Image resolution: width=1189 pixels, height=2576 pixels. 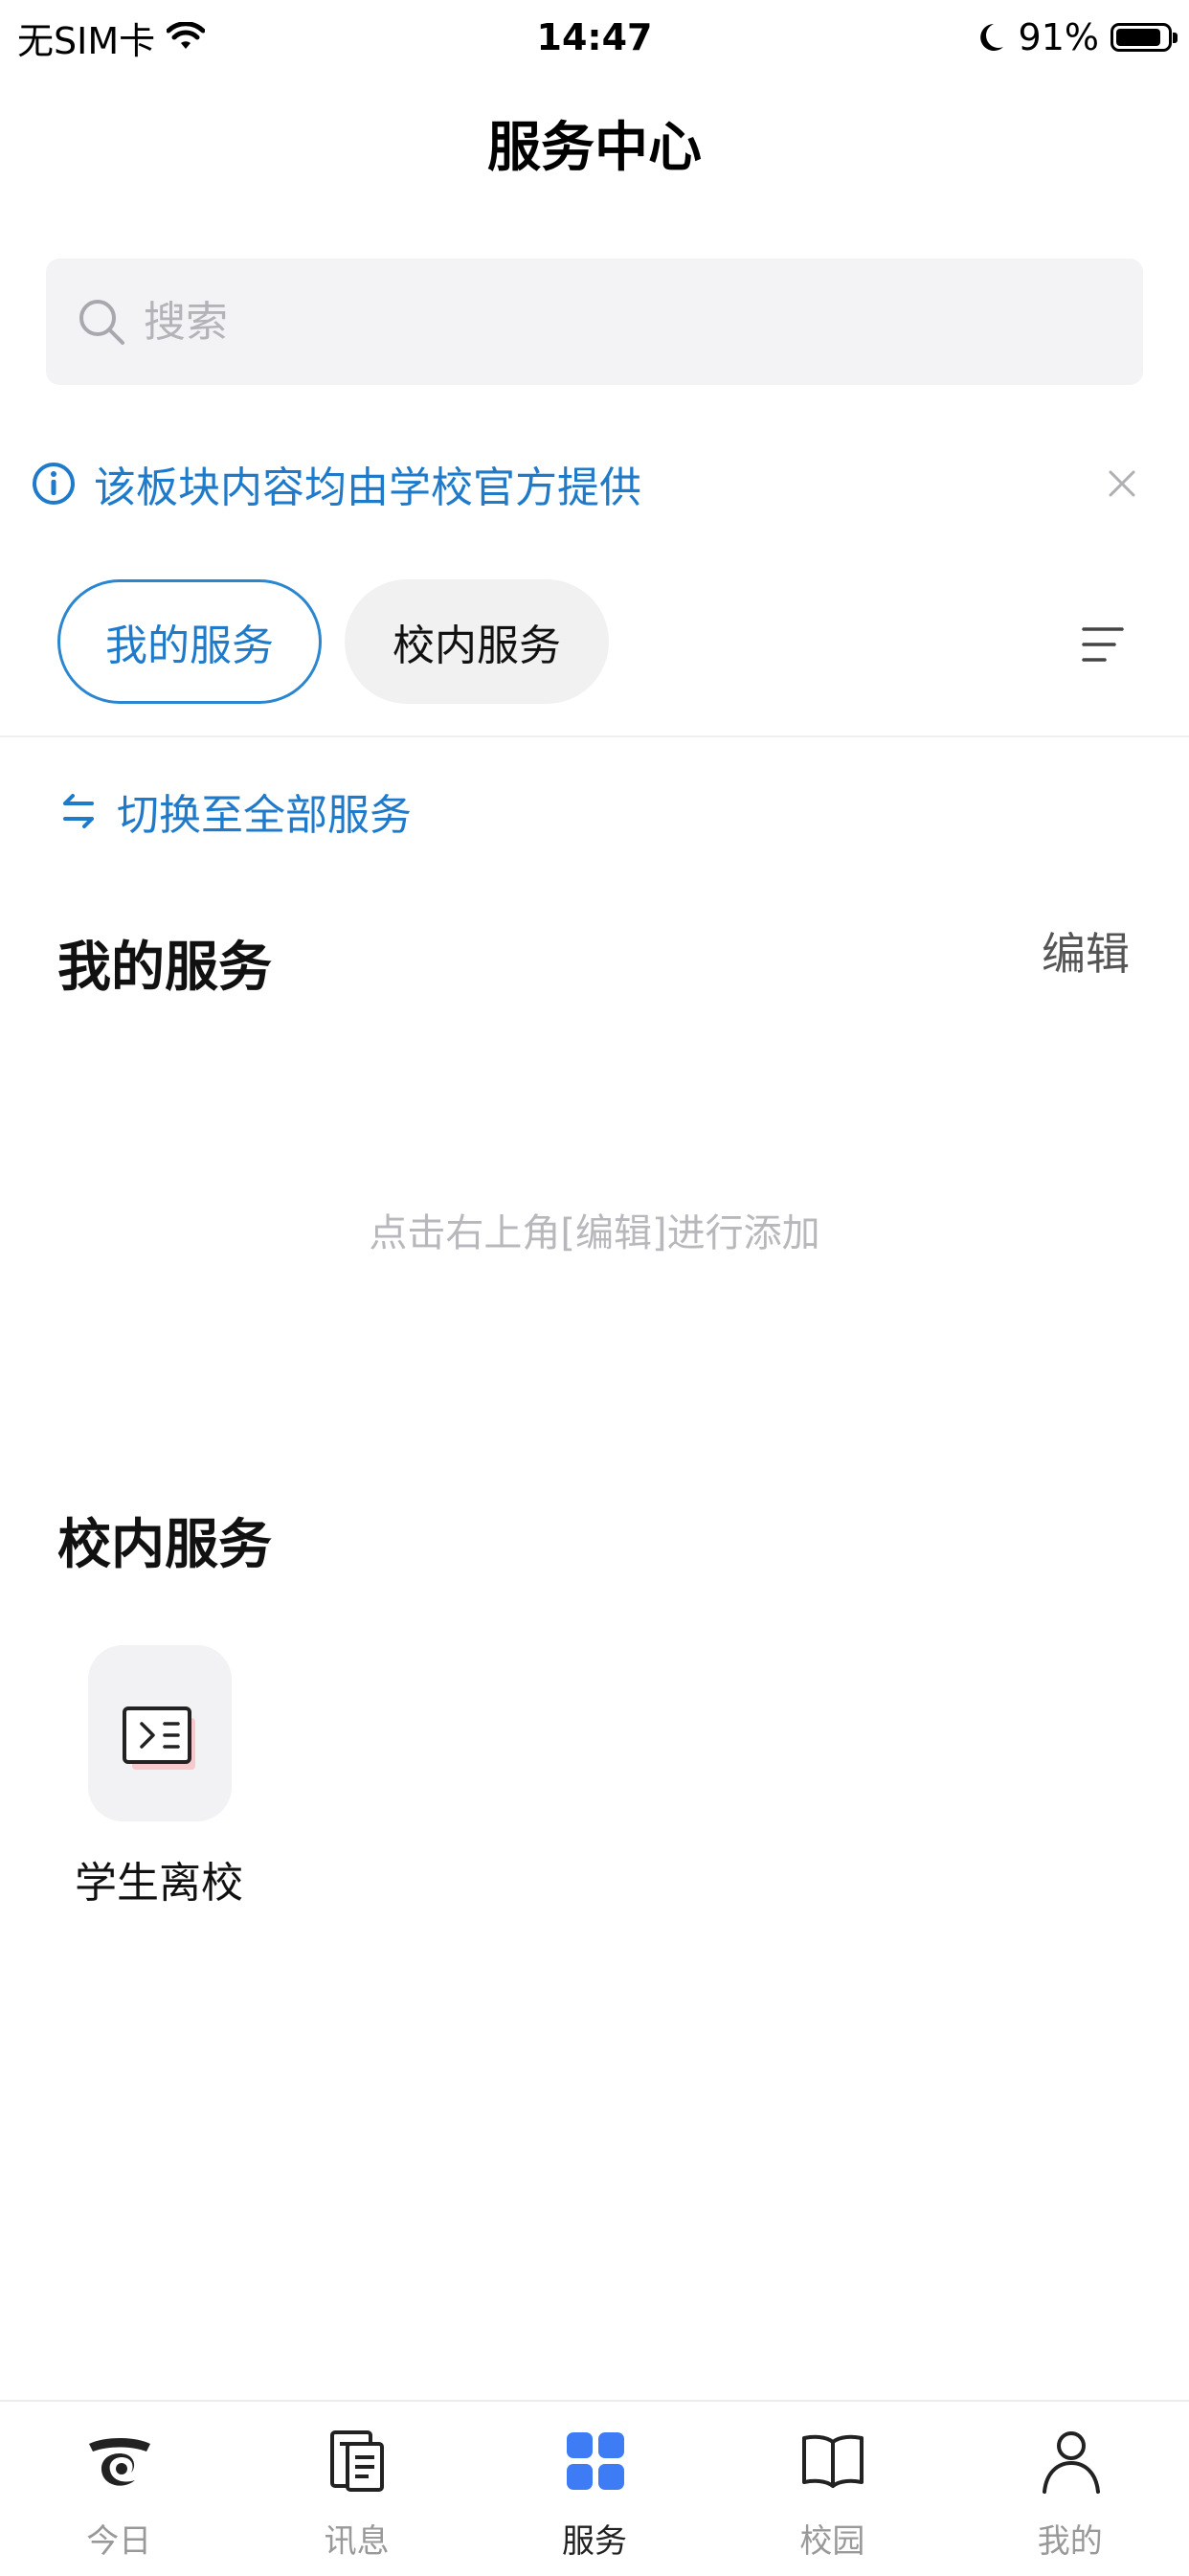 What do you see at coordinates (833, 2461) in the screenshot?
I see `book-icon` at bounding box center [833, 2461].